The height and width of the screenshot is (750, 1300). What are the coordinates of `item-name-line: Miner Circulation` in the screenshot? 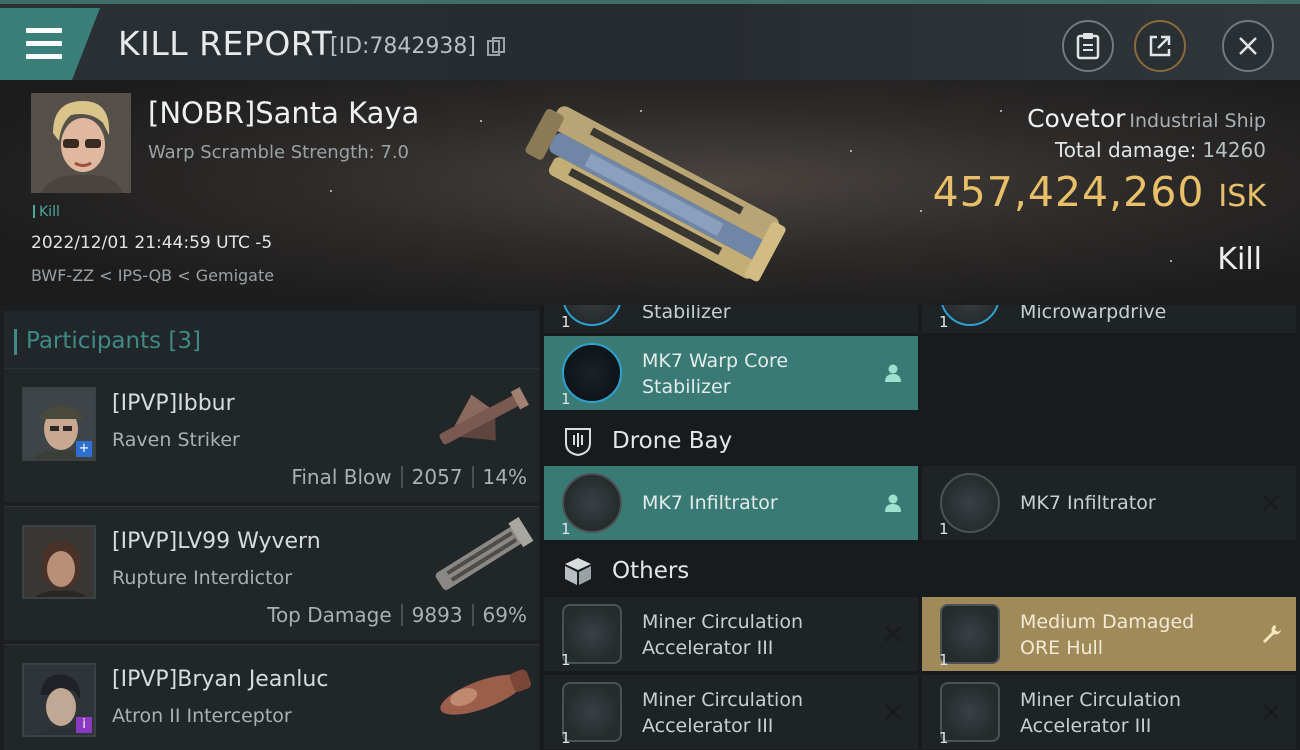 It's located at (722, 700).